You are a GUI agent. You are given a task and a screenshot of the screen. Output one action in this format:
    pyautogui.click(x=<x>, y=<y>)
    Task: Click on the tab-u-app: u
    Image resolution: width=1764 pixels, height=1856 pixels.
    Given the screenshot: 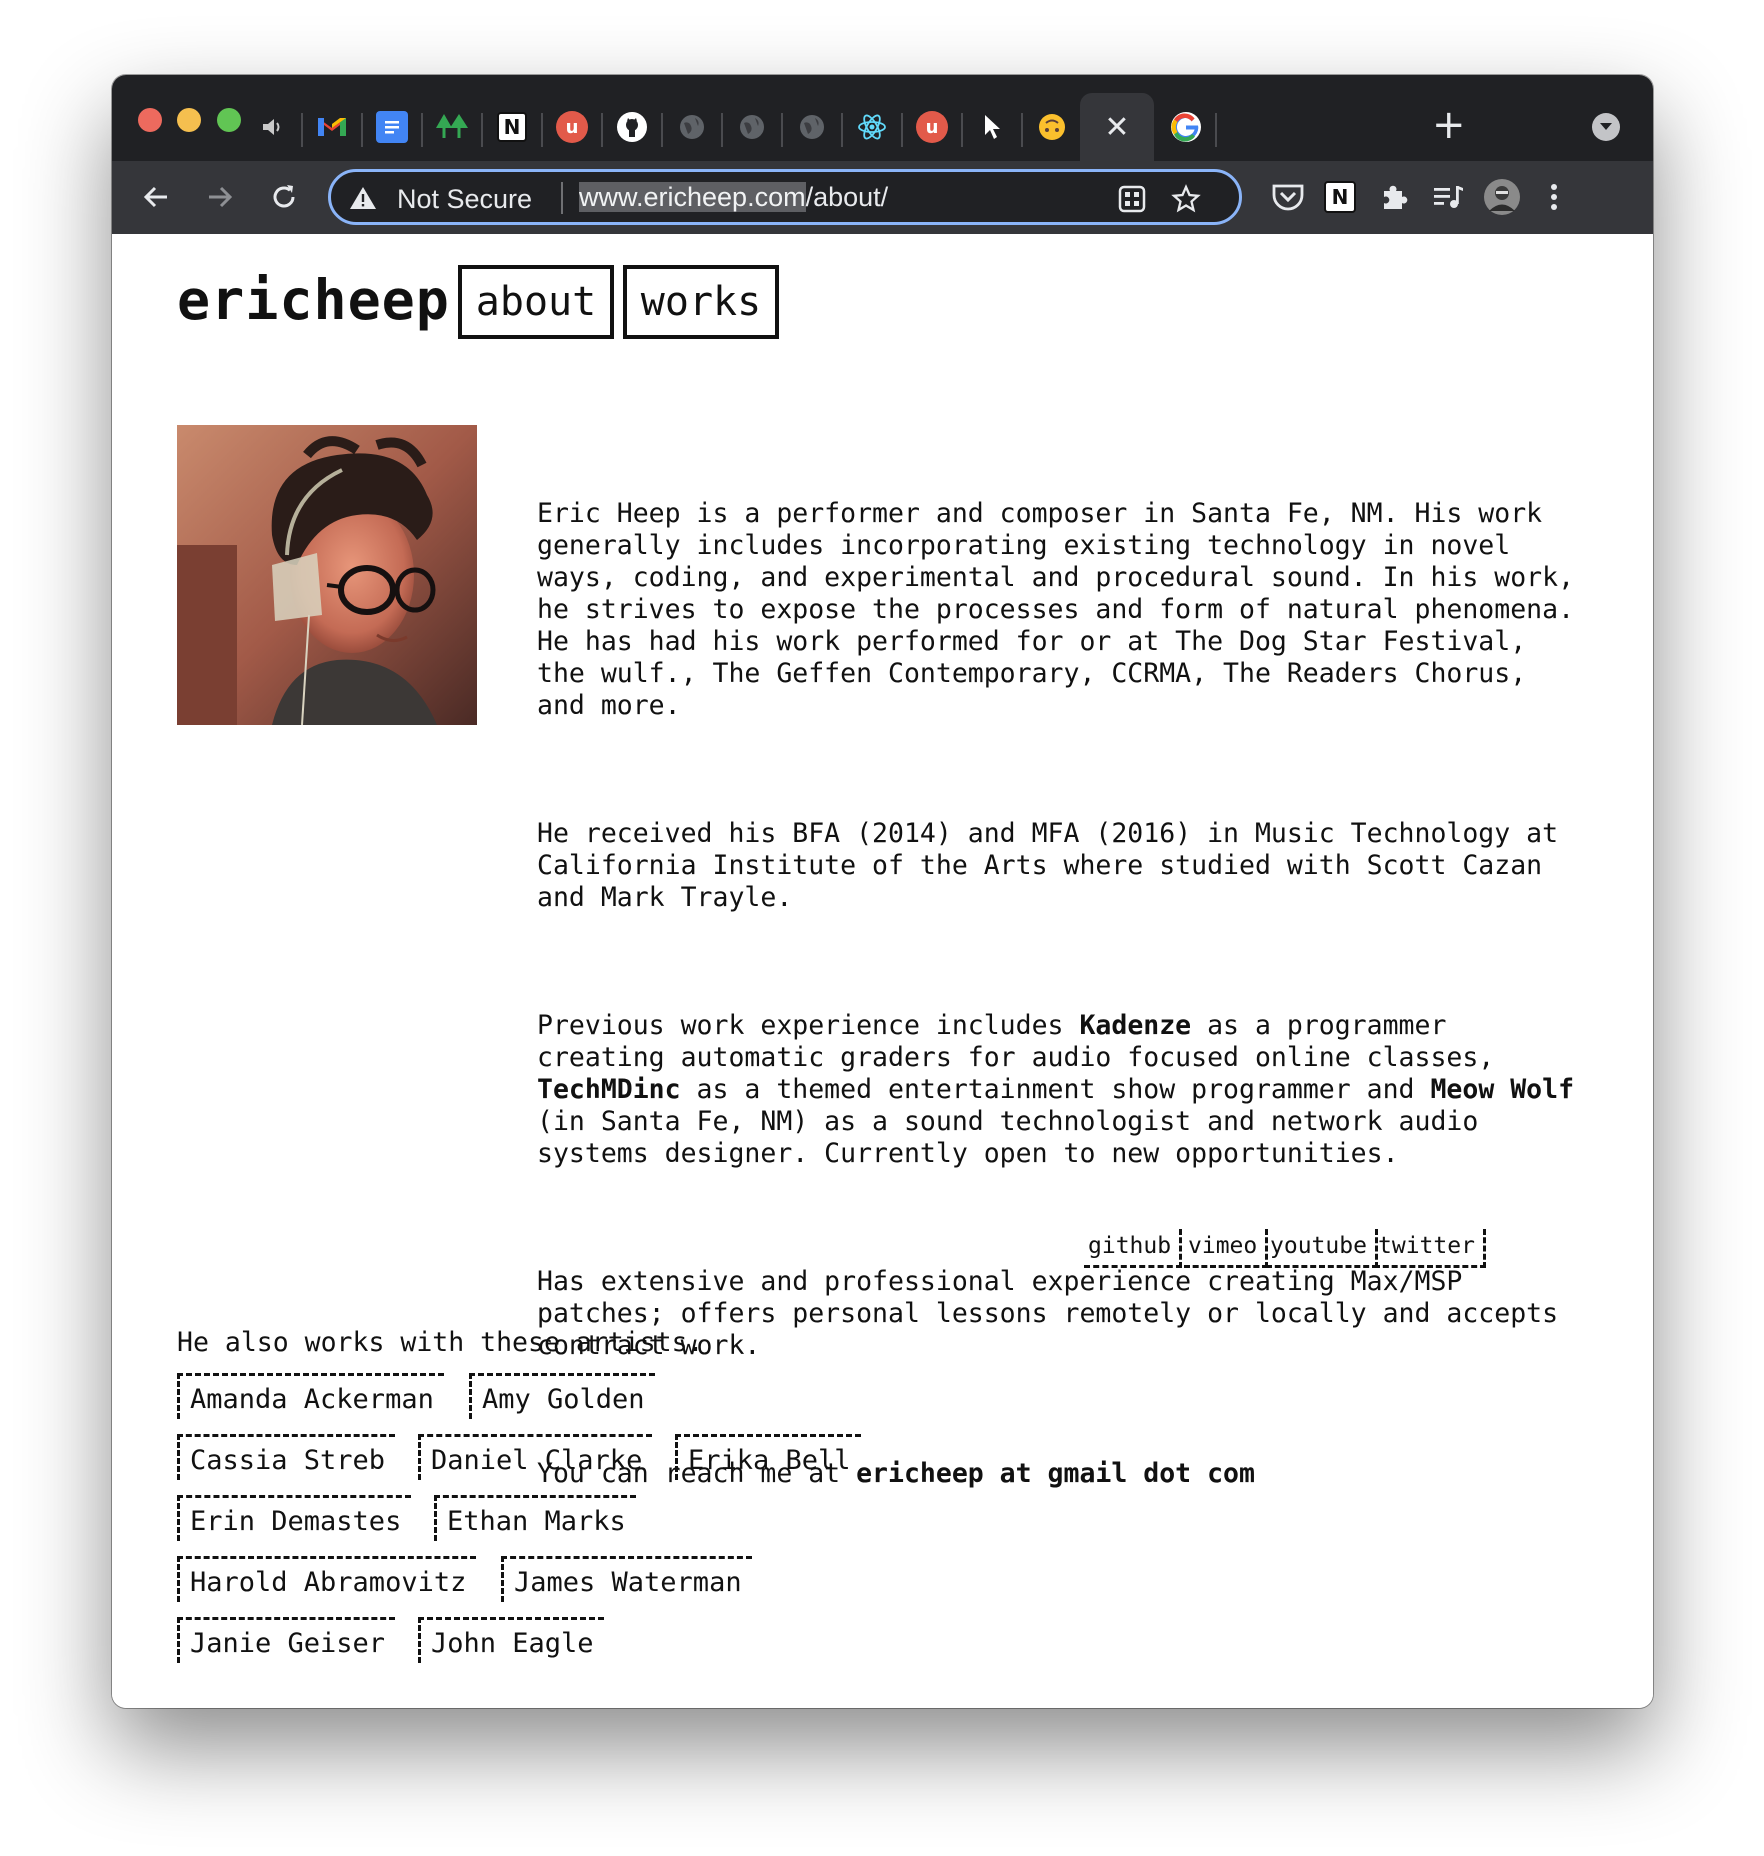 What is the action you would take?
    pyautogui.click(x=572, y=127)
    